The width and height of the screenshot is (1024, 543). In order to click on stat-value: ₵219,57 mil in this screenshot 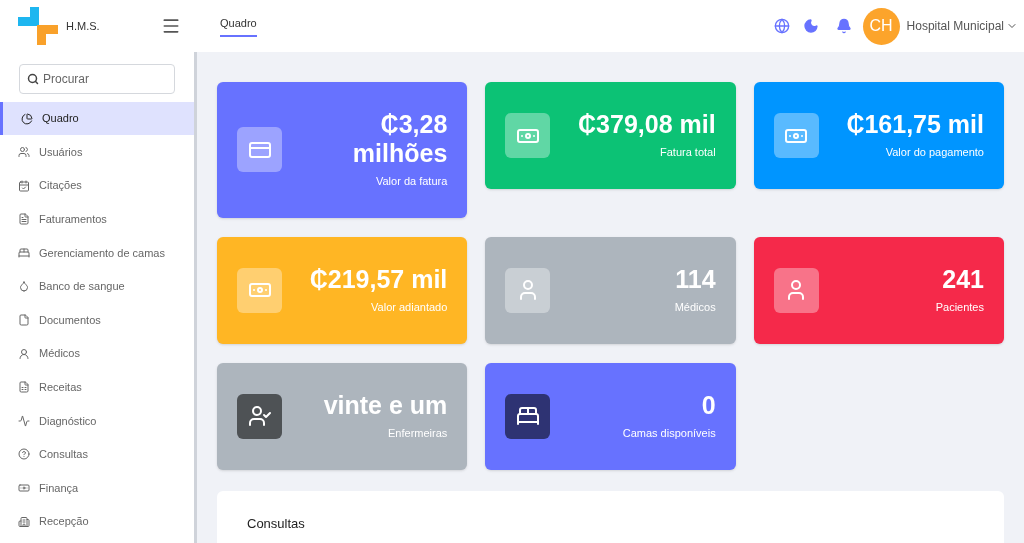, I will do `click(378, 279)`.